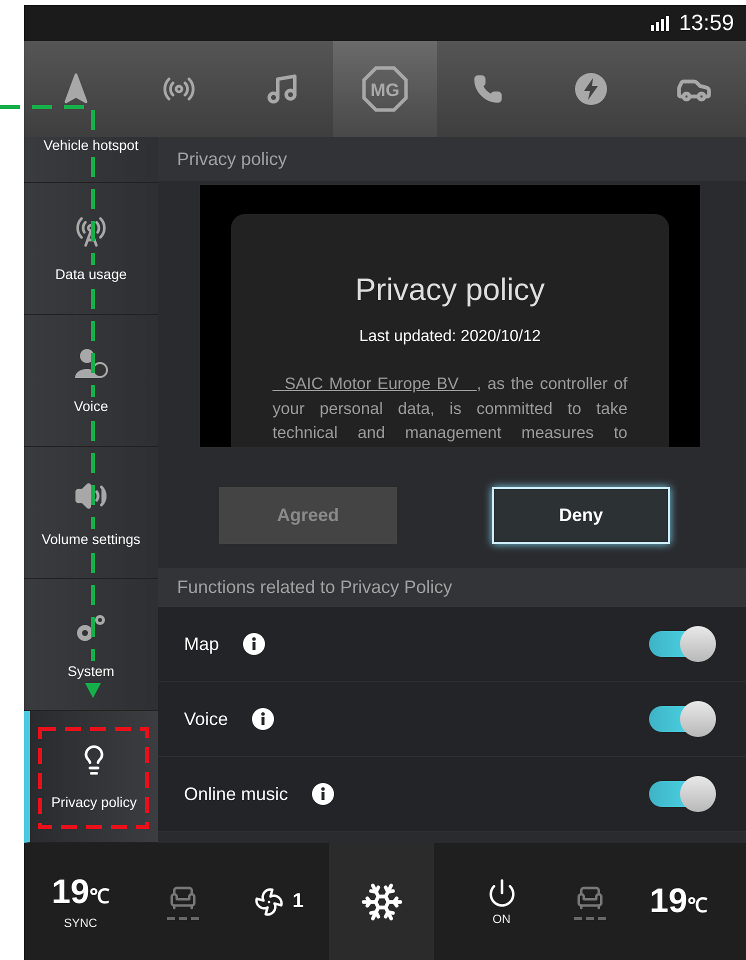 Image resolution: width=746 pixels, height=960 pixels. Describe the element at coordinates (581, 515) in the screenshot. I see `deny-button: Deny` at that location.